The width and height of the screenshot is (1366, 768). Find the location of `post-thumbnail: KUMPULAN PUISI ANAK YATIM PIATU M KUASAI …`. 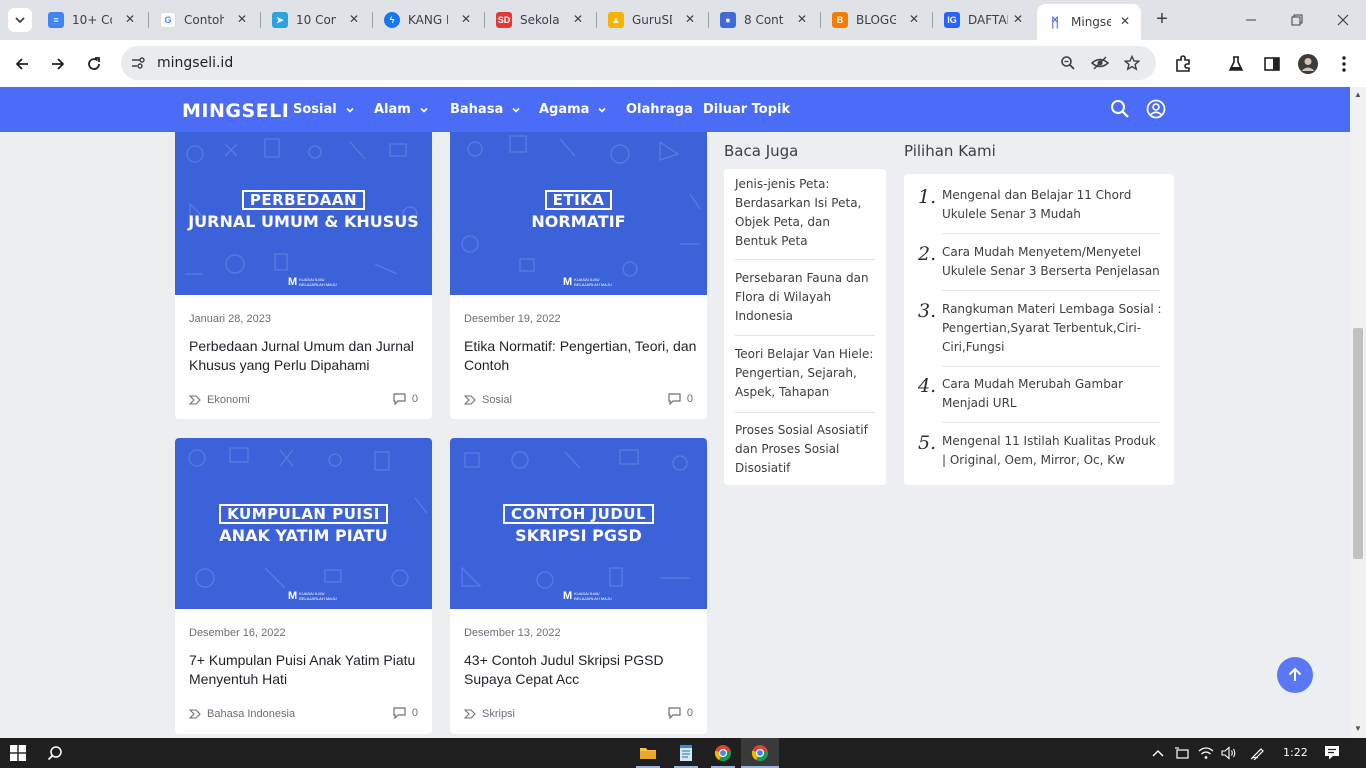

post-thumbnail: KUMPULAN PUISI ANAK YATIM PIATU M KUASAI … is located at coordinates (303, 523).